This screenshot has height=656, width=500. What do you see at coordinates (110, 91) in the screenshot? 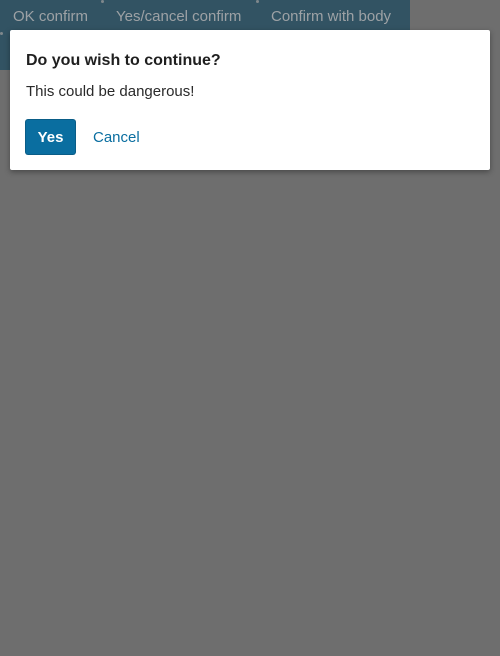
I see `dialog-body-text: This could be dangerous!` at bounding box center [110, 91].